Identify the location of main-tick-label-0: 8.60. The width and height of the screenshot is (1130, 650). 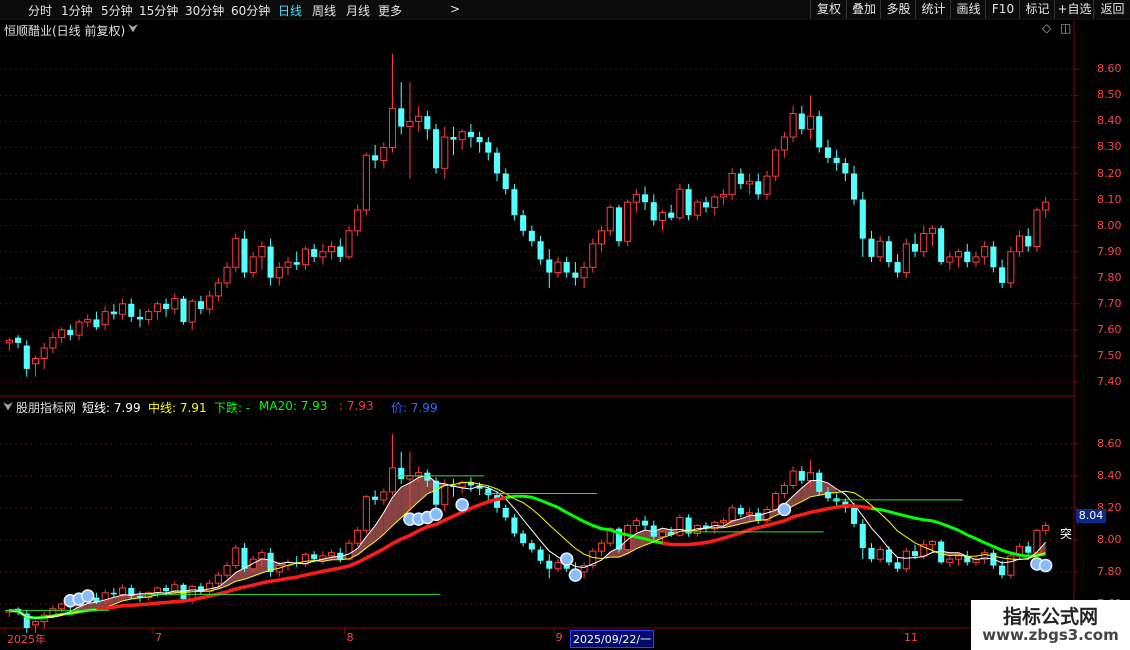
(1109, 69).